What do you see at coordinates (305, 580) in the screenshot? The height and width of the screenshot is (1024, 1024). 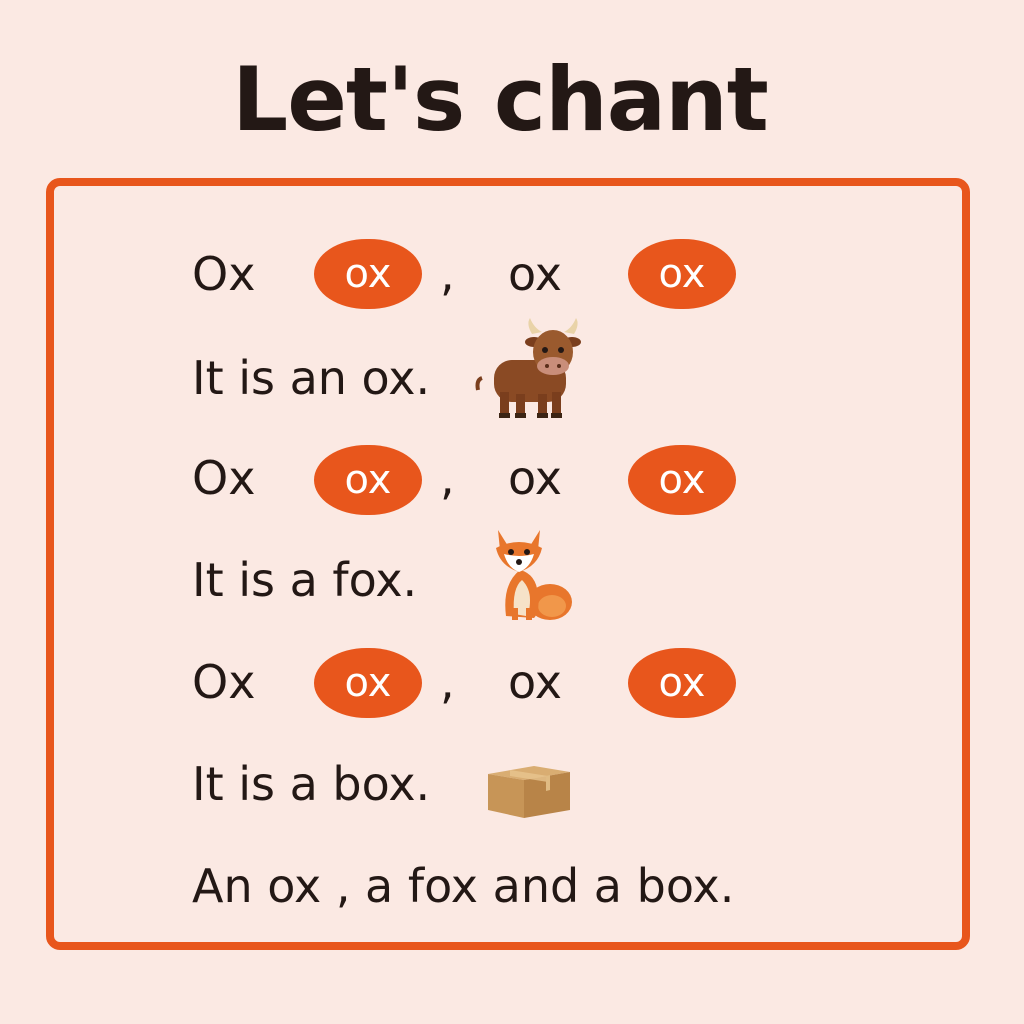 I see `sentence-text: It is a fox.` at bounding box center [305, 580].